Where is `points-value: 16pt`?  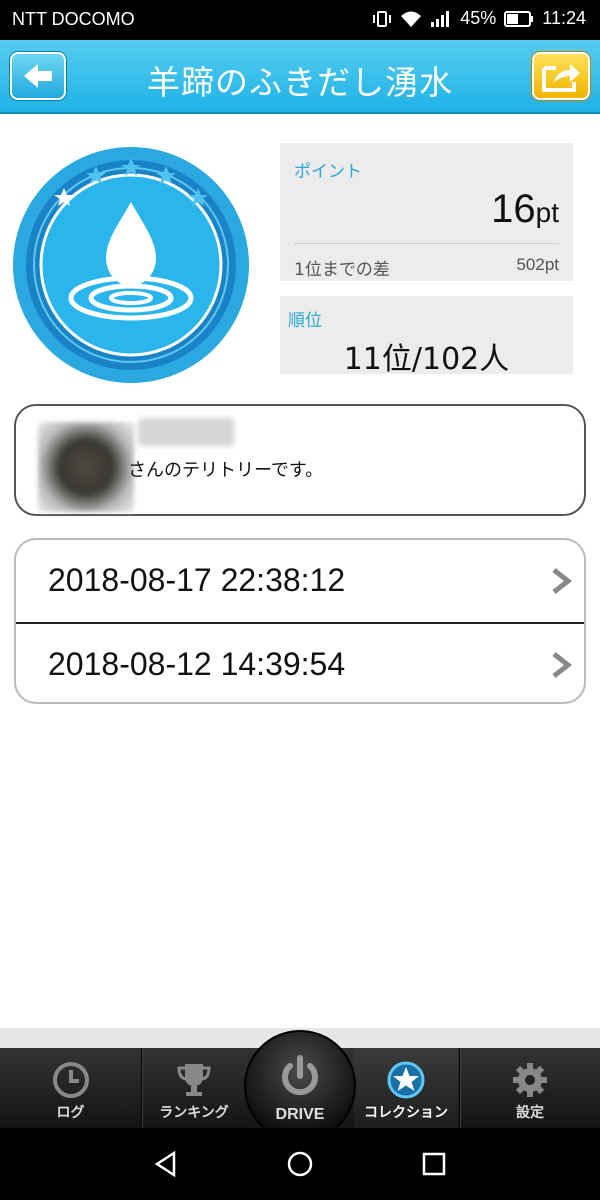
points-value: 16pt is located at coordinates (525, 209).